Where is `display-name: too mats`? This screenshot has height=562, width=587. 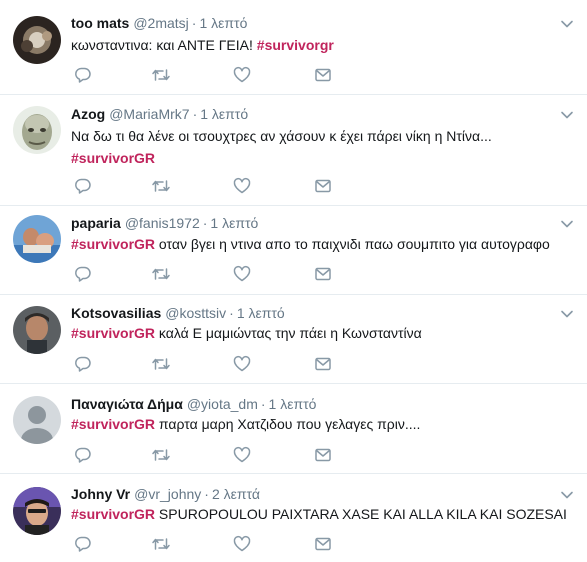
display-name: too mats is located at coordinates (100, 23).